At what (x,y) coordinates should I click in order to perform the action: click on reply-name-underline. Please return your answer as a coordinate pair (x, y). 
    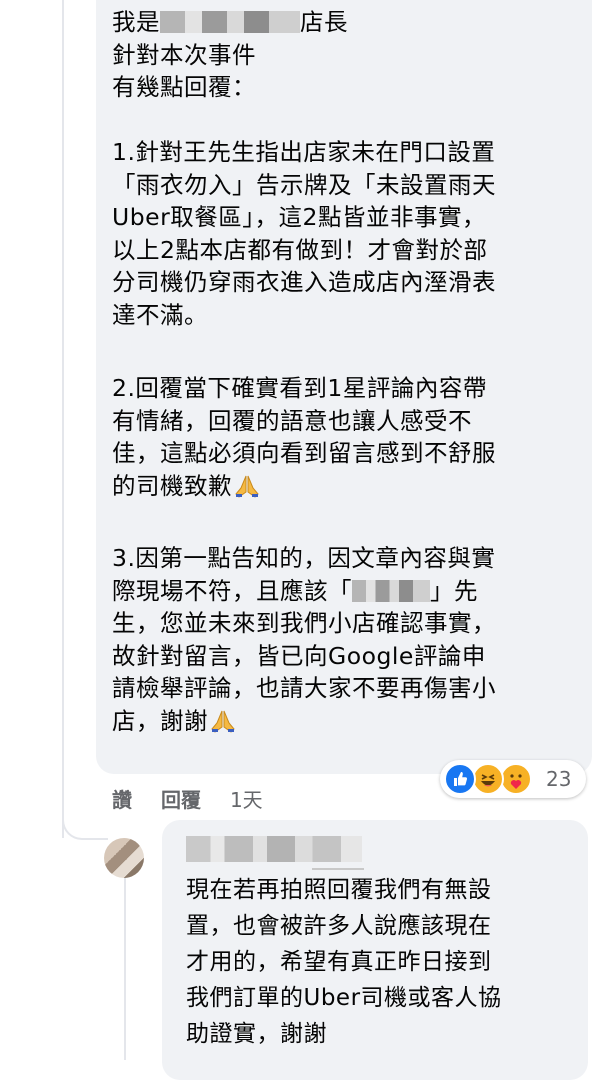
    Looking at the image, I should click on (338, 869).